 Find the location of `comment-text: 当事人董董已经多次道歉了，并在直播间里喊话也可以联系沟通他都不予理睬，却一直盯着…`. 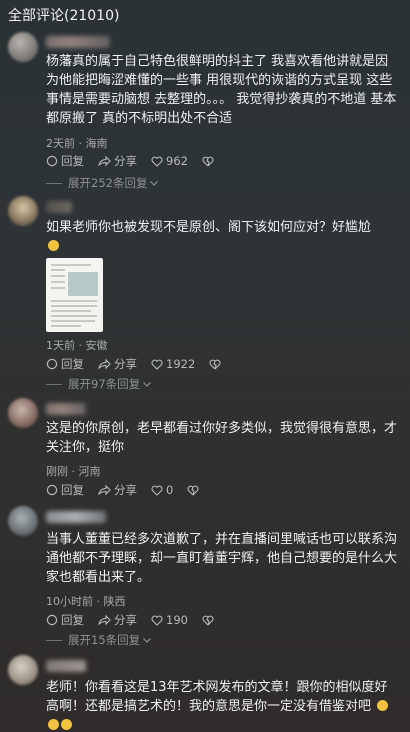

comment-text: 当事人董董已经多次道歉了，并在直播间里喊话也可以联系沟通他都不予理睬，却一直盯着… is located at coordinates (222, 558).